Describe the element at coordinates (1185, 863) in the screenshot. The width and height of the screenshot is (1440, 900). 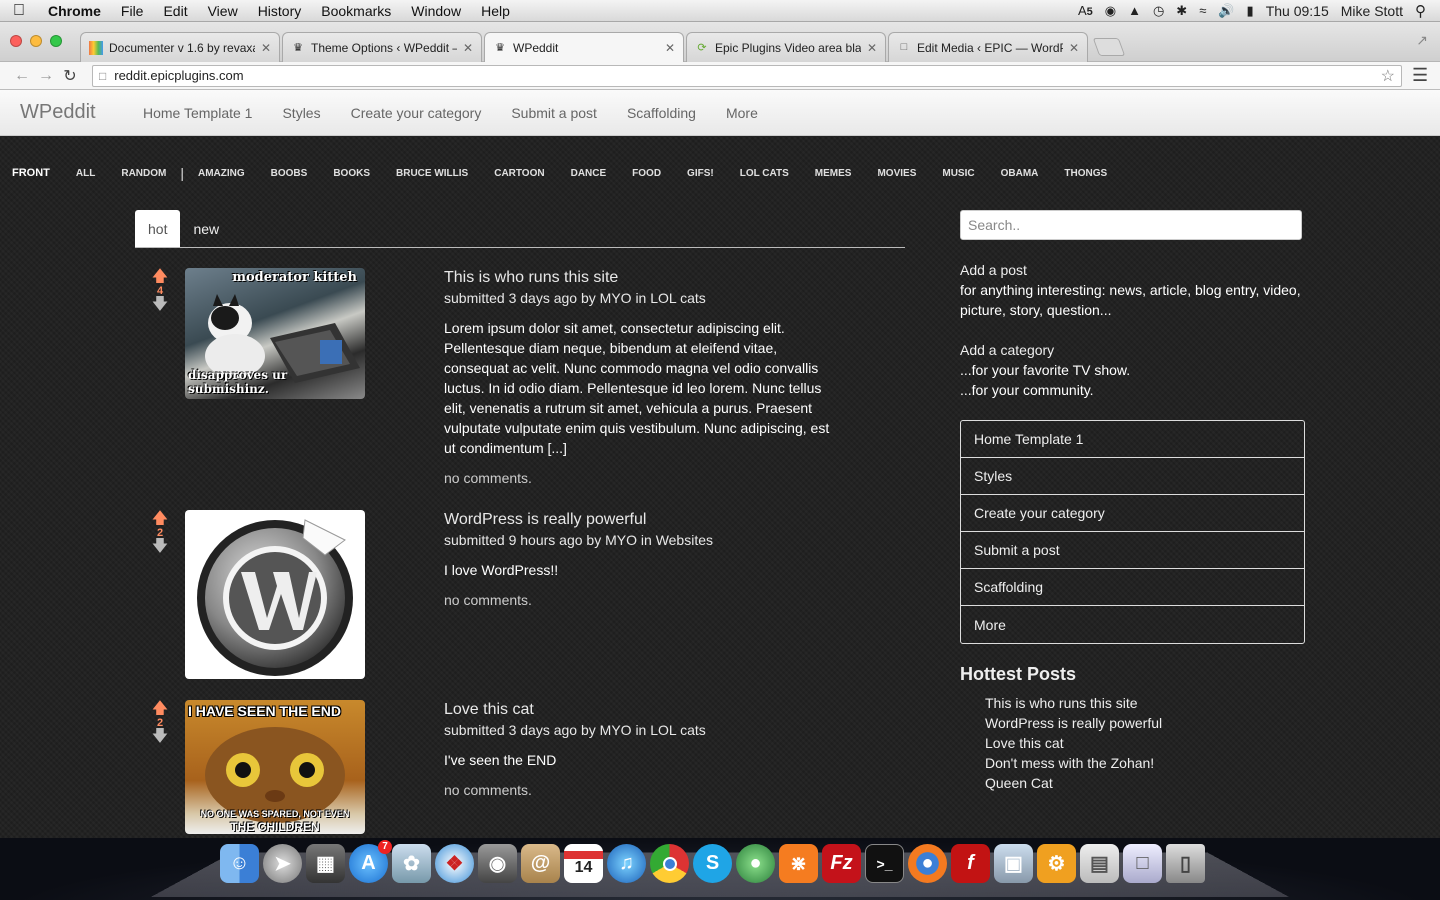
I see `trash-icon: ▯` at that location.